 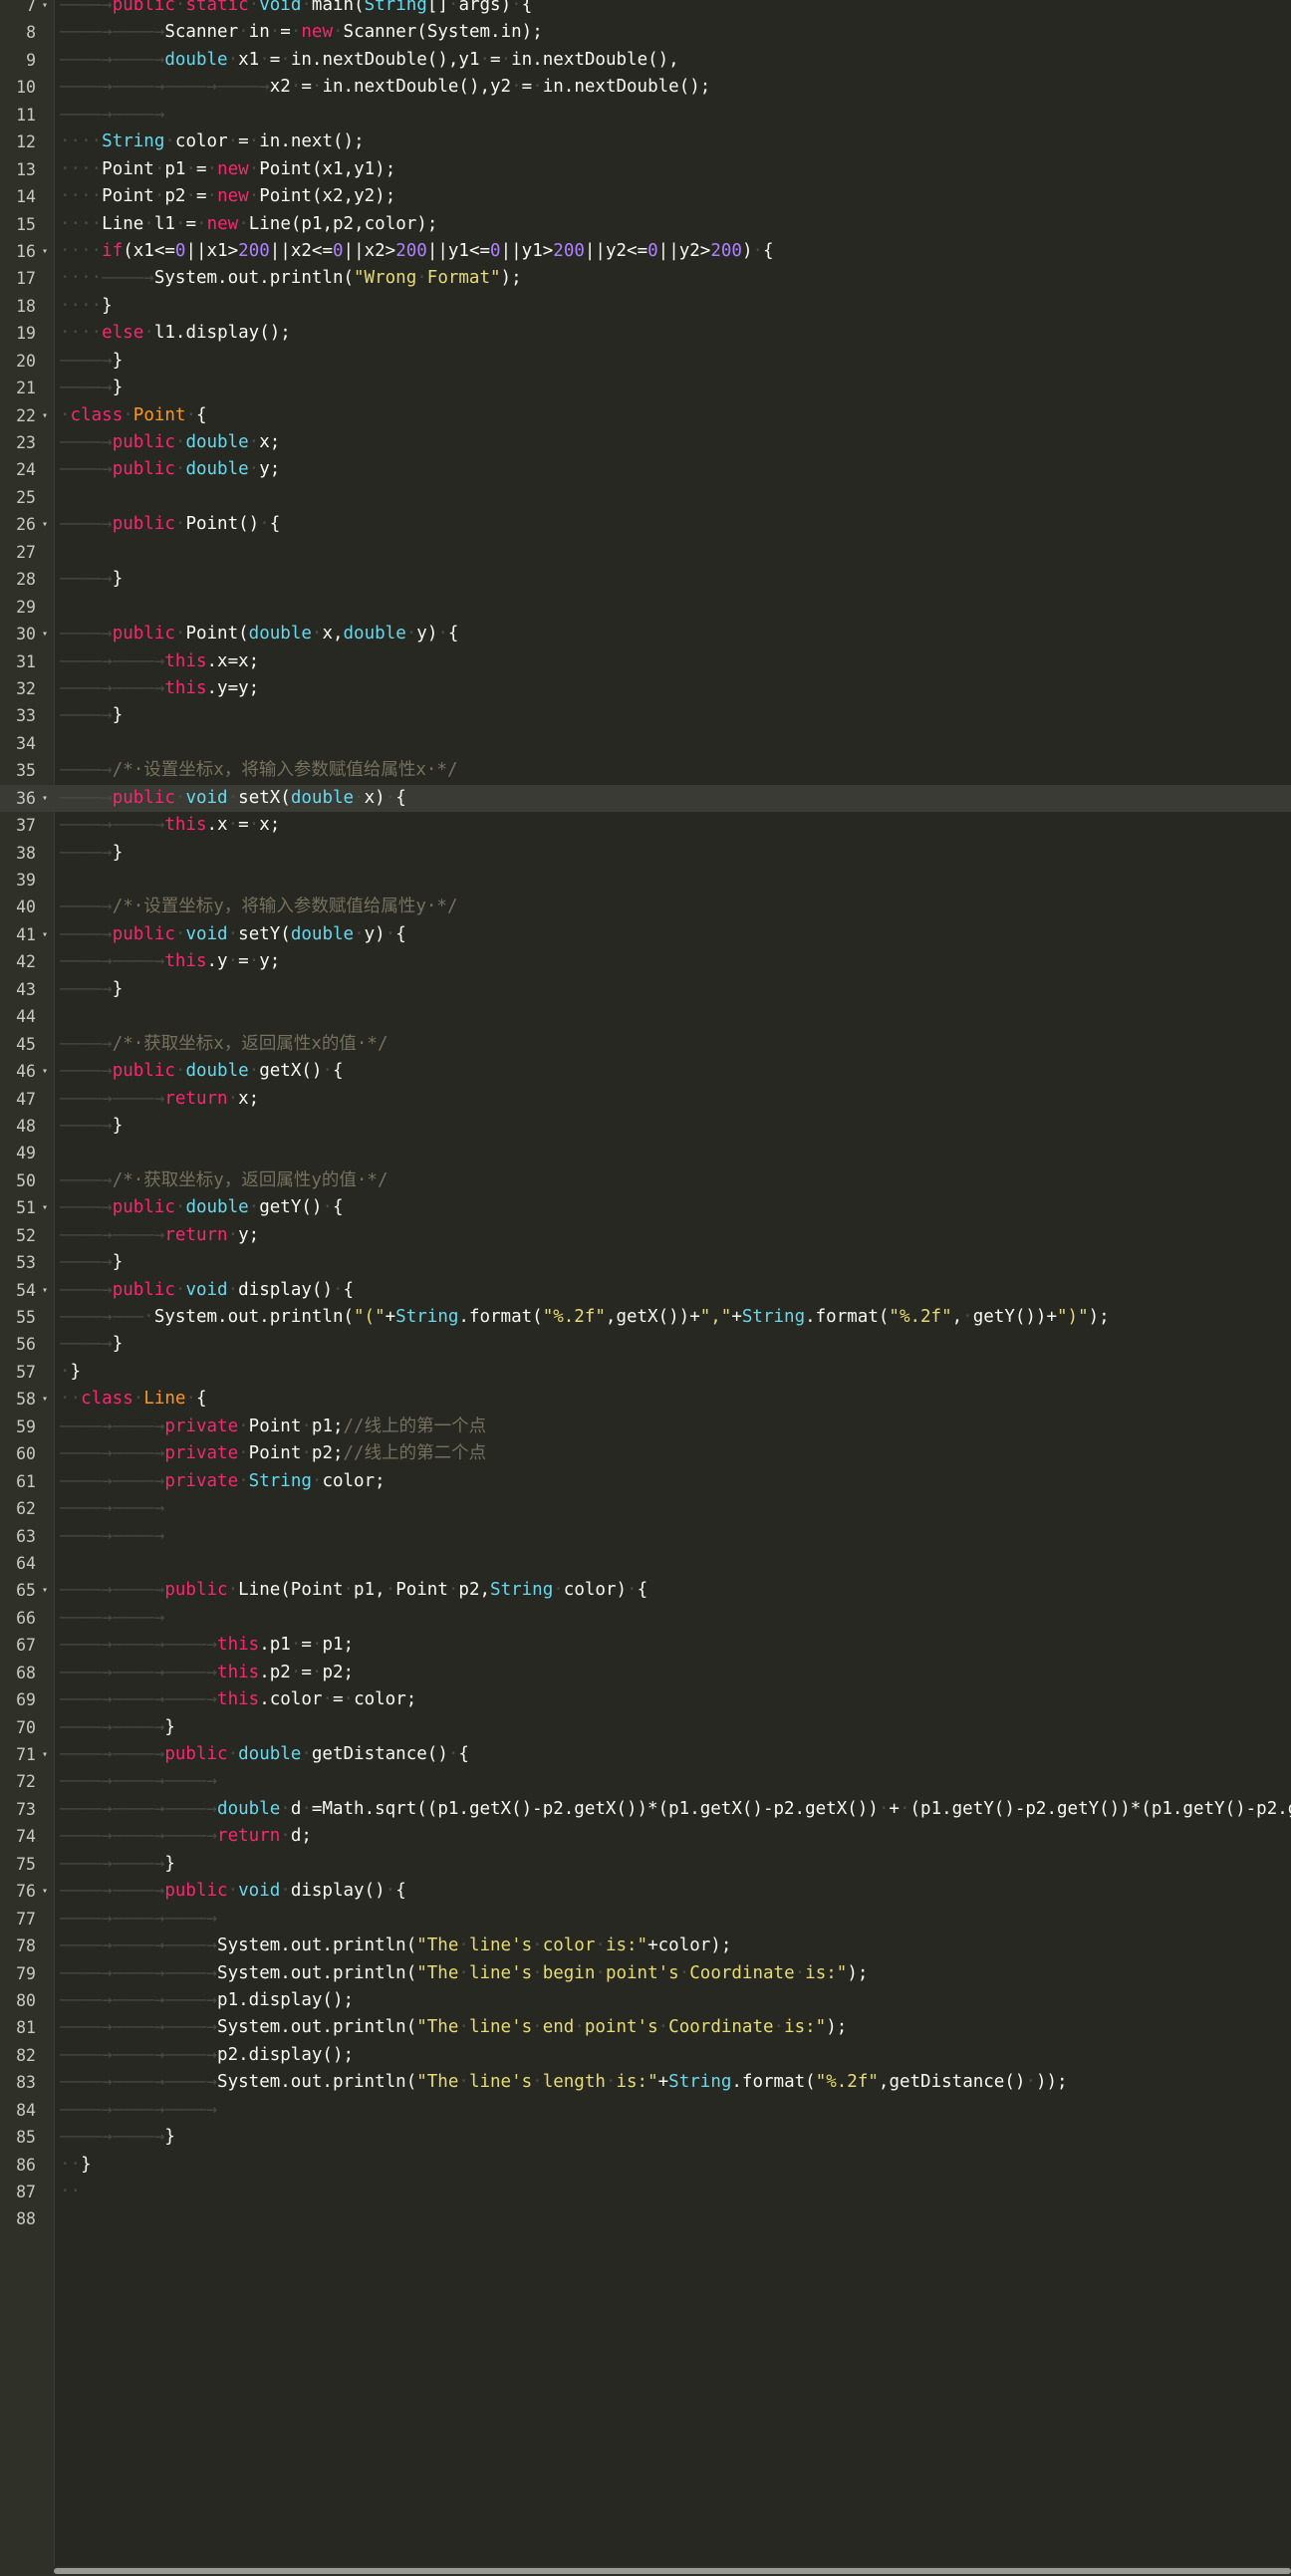 I want to click on code-line: 23 ————→public·double·x;, so click(x=645, y=442).